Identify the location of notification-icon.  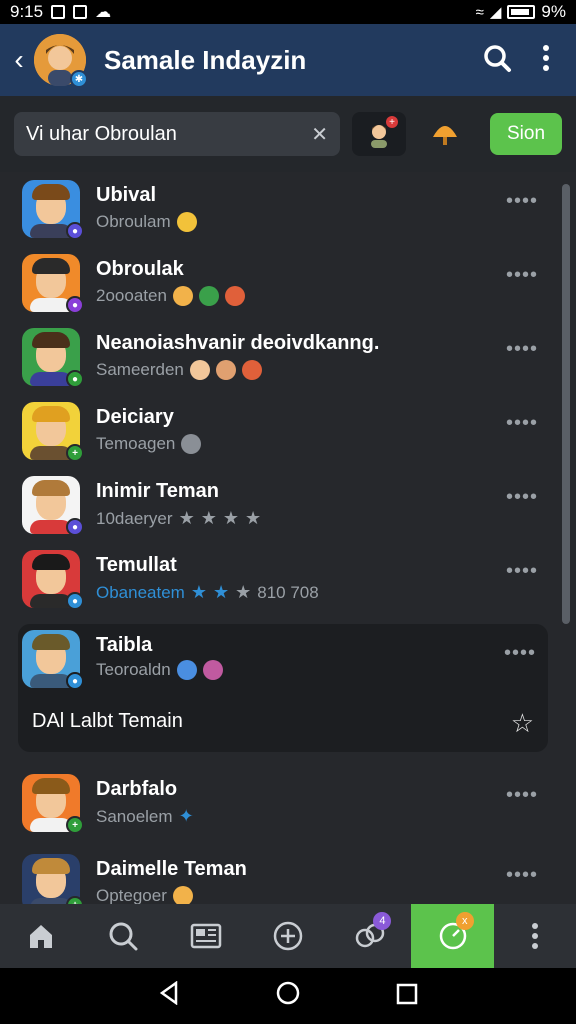
(58, 12).